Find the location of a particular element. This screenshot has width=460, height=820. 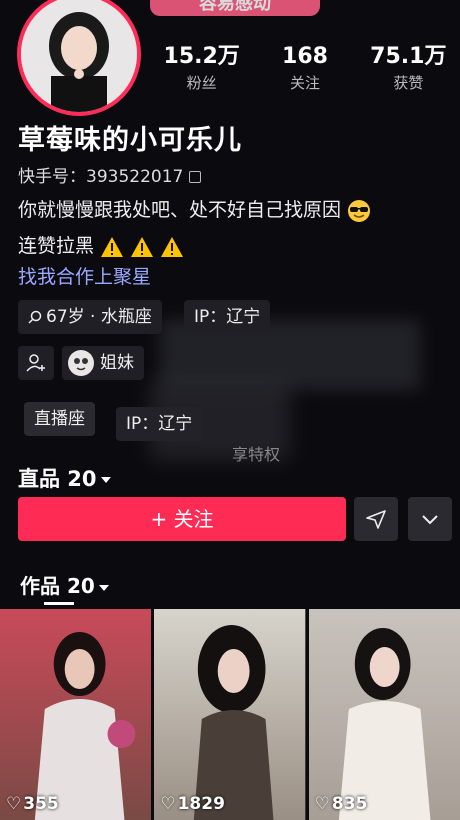

tab-works: 作品 20 is located at coordinates (64, 584).